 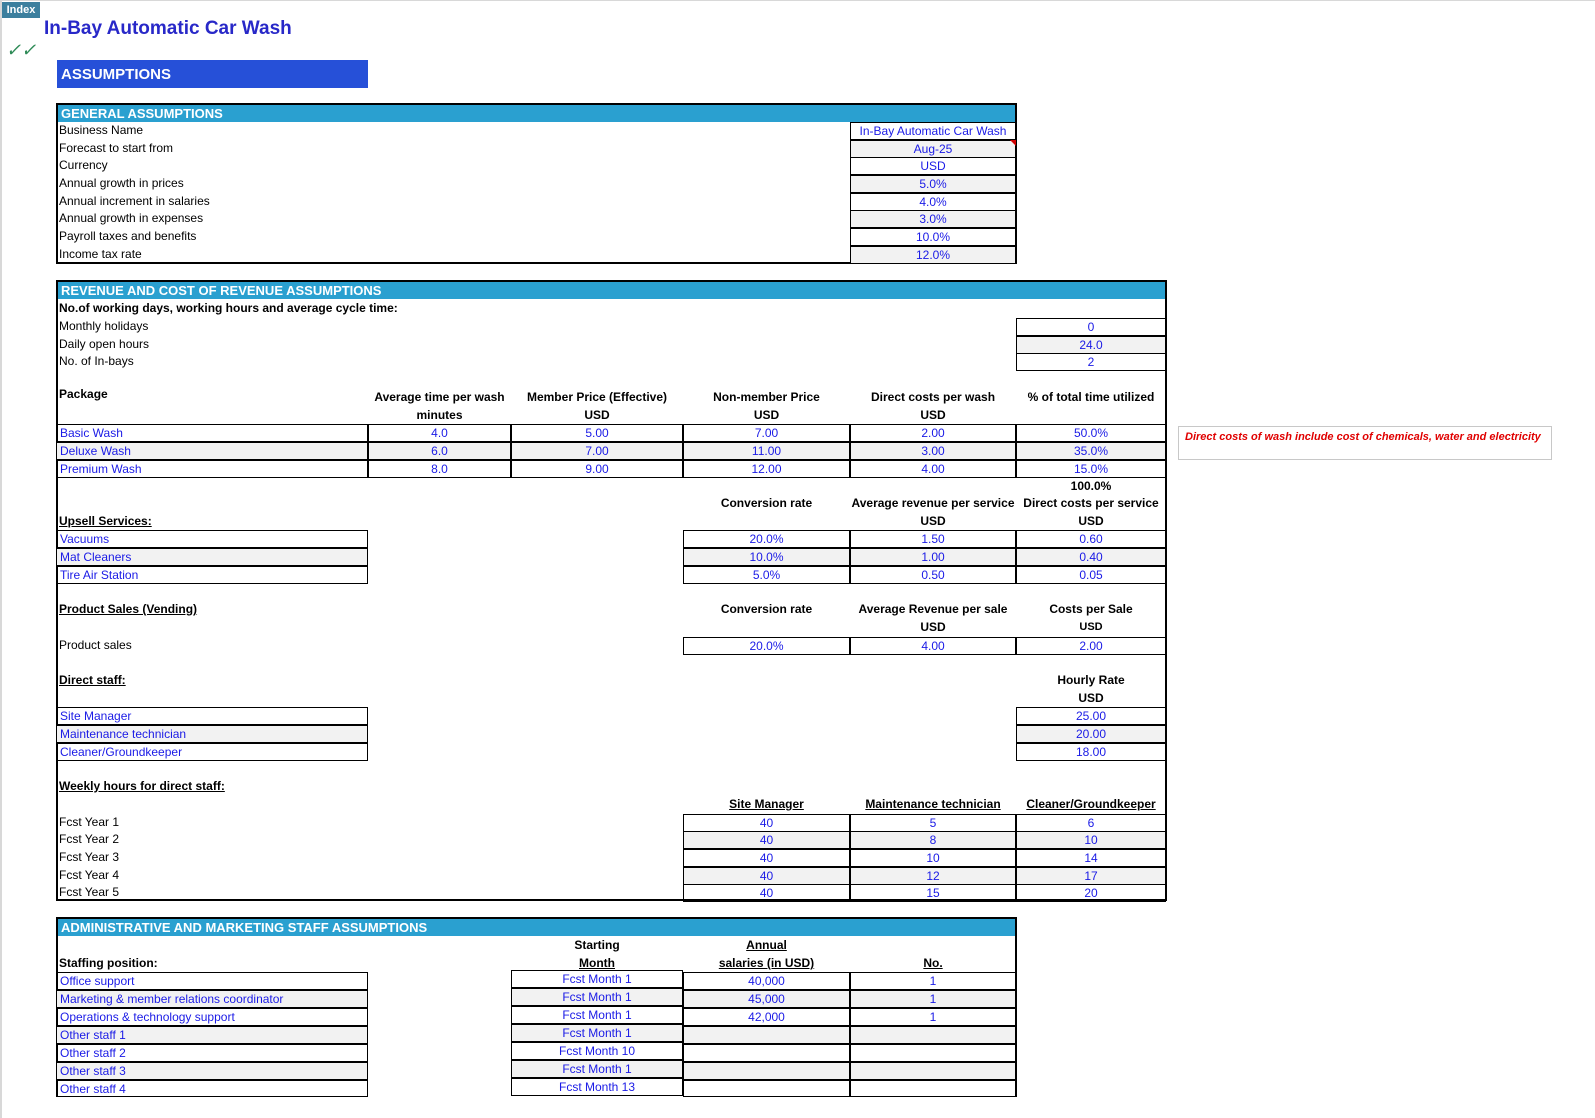 I want to click on admin-position-cell: Other staff 1, so click(x=212, y=1035).